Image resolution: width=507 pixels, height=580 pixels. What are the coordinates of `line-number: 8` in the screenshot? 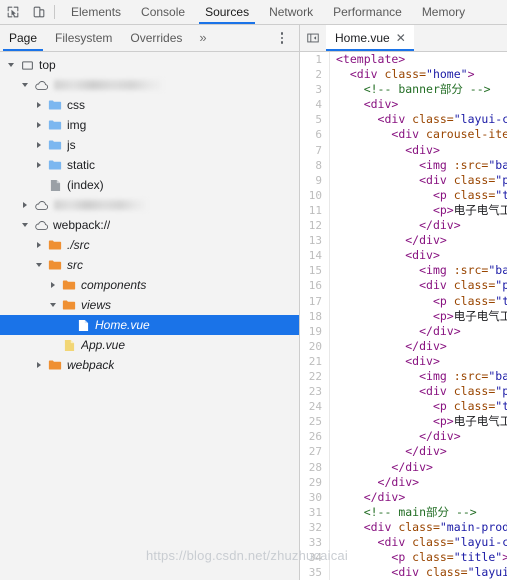 It's located at (315, 165).